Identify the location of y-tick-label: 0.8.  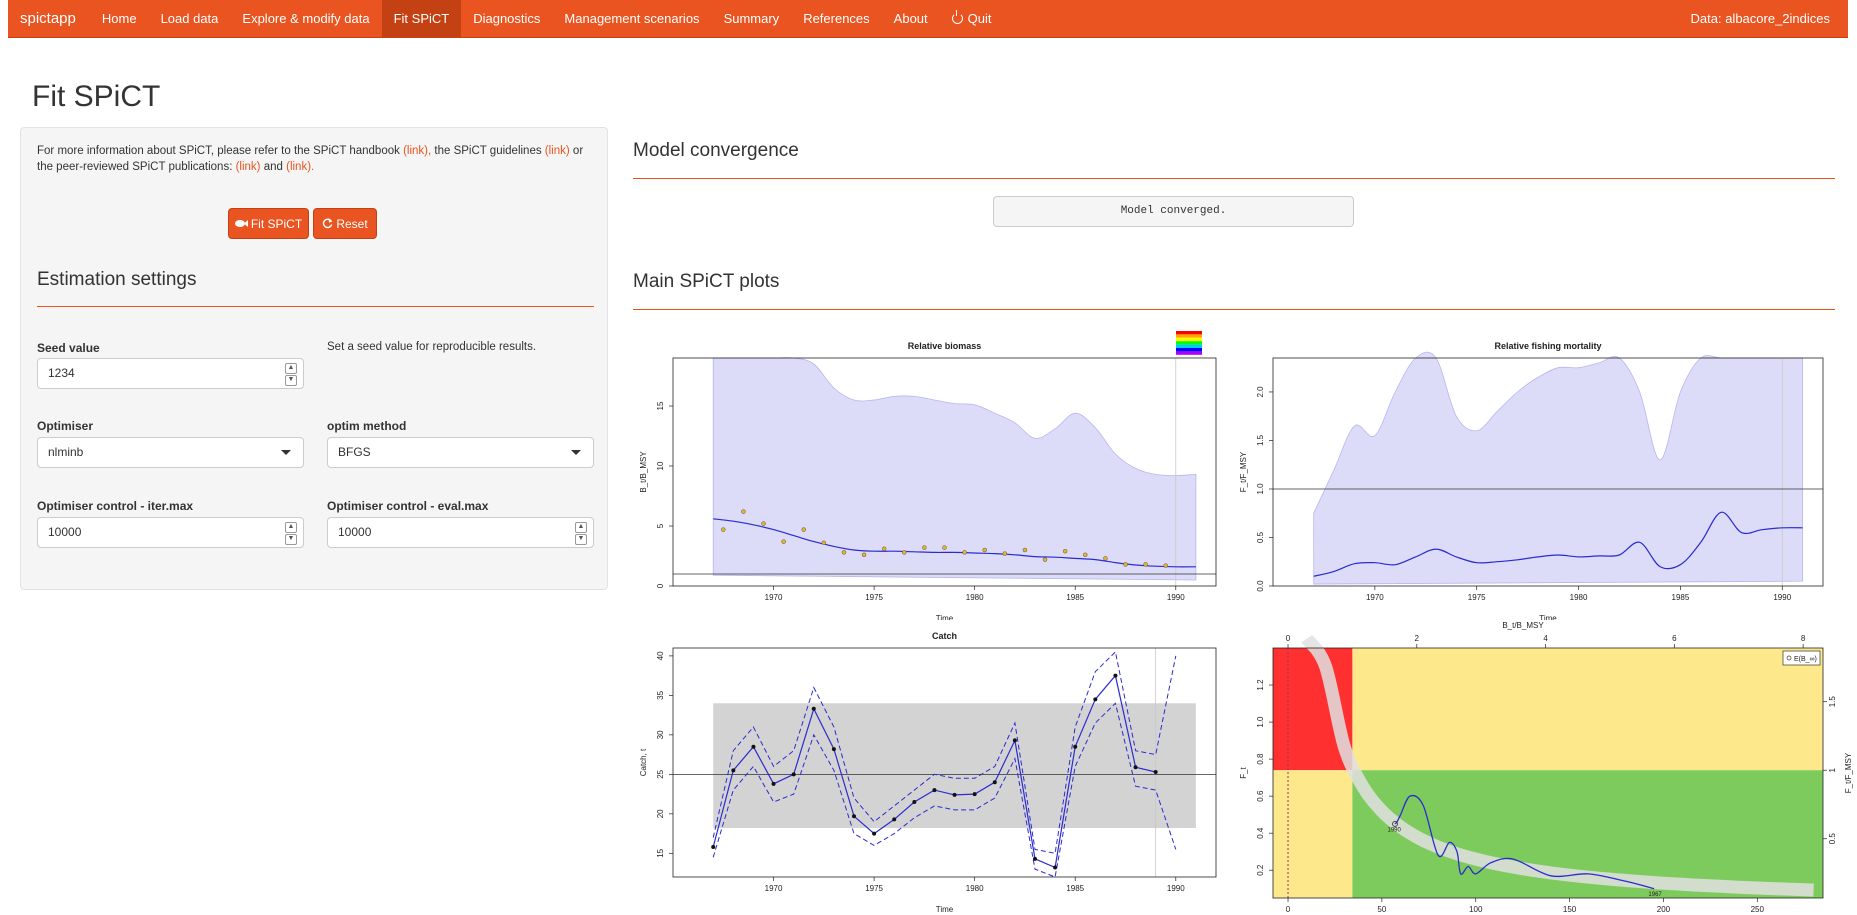
(1260, 759).